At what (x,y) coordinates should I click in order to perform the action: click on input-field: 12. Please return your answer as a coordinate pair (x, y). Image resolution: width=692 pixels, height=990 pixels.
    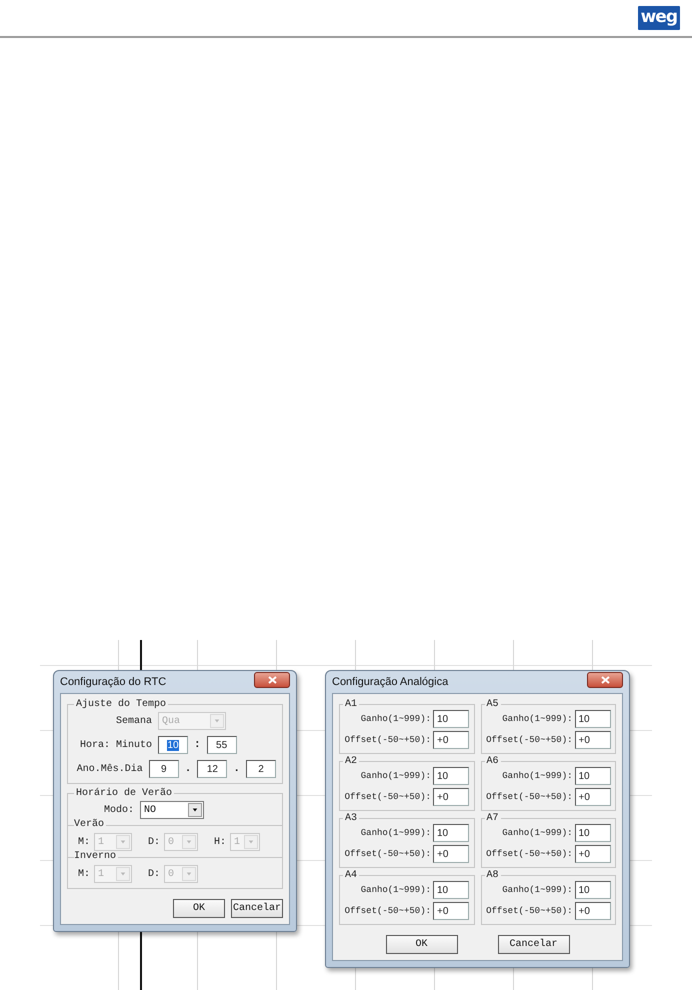
    Looking at the image, I should click on (212, 769).